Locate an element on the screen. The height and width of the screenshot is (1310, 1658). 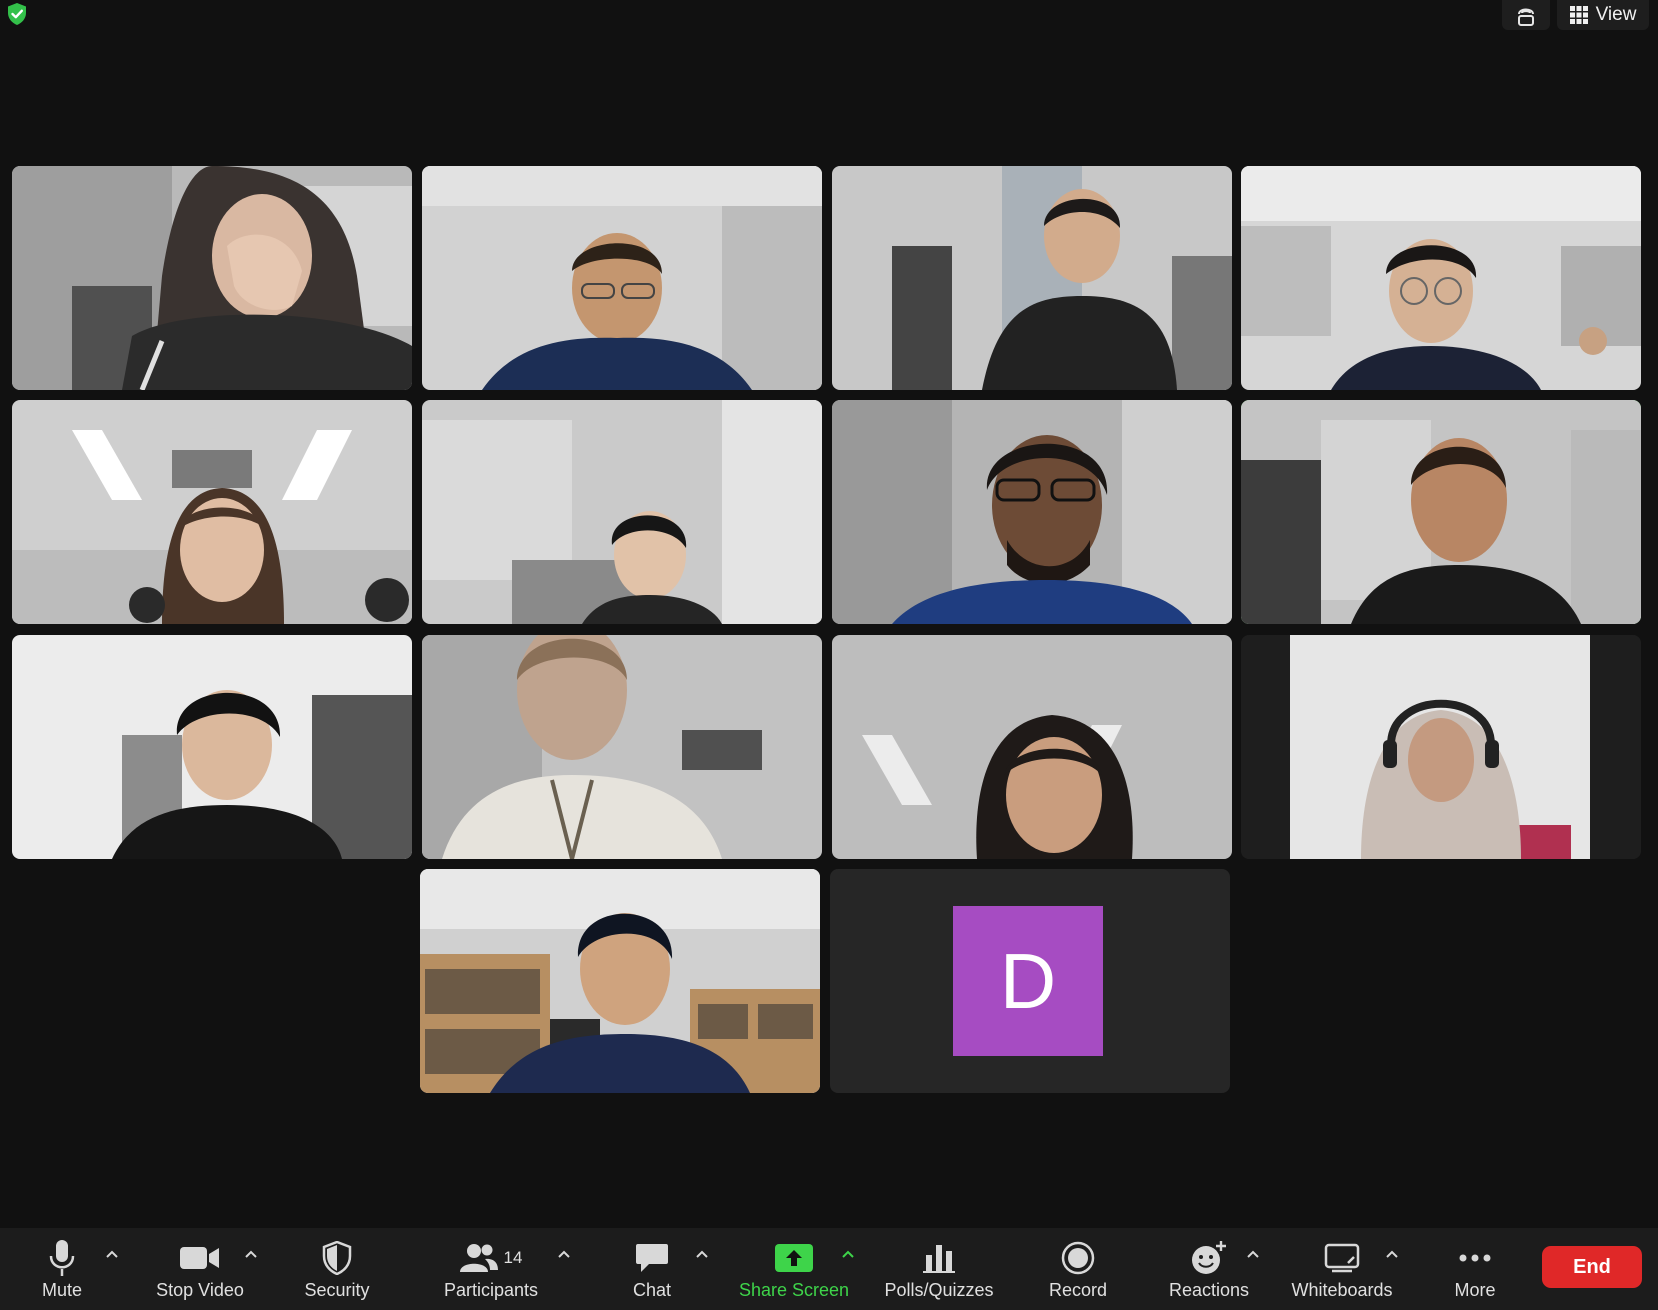
reactions-label: Reactions is located at coordinates (1209, 1290).